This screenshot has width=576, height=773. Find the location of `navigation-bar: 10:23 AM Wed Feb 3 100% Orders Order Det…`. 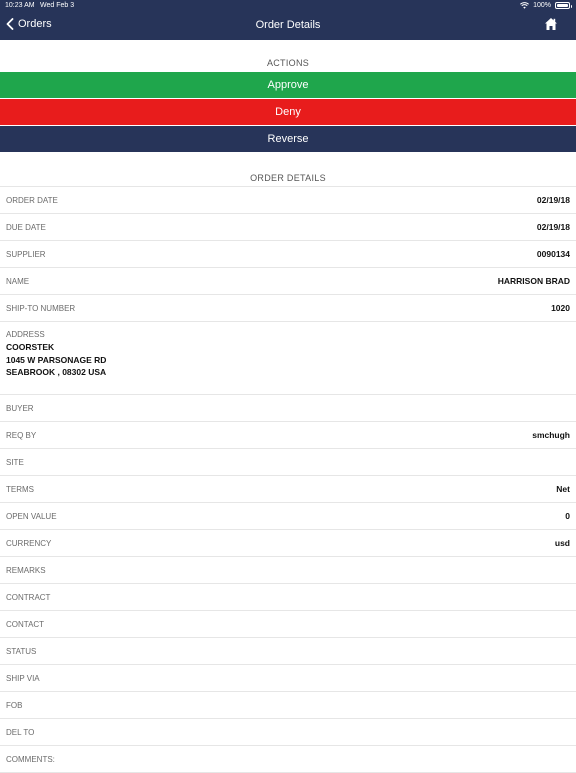

navigation-bar: 10:23 AM Wed Feb 3 100% Orders Order Det… is located at coordinates (288, 20).